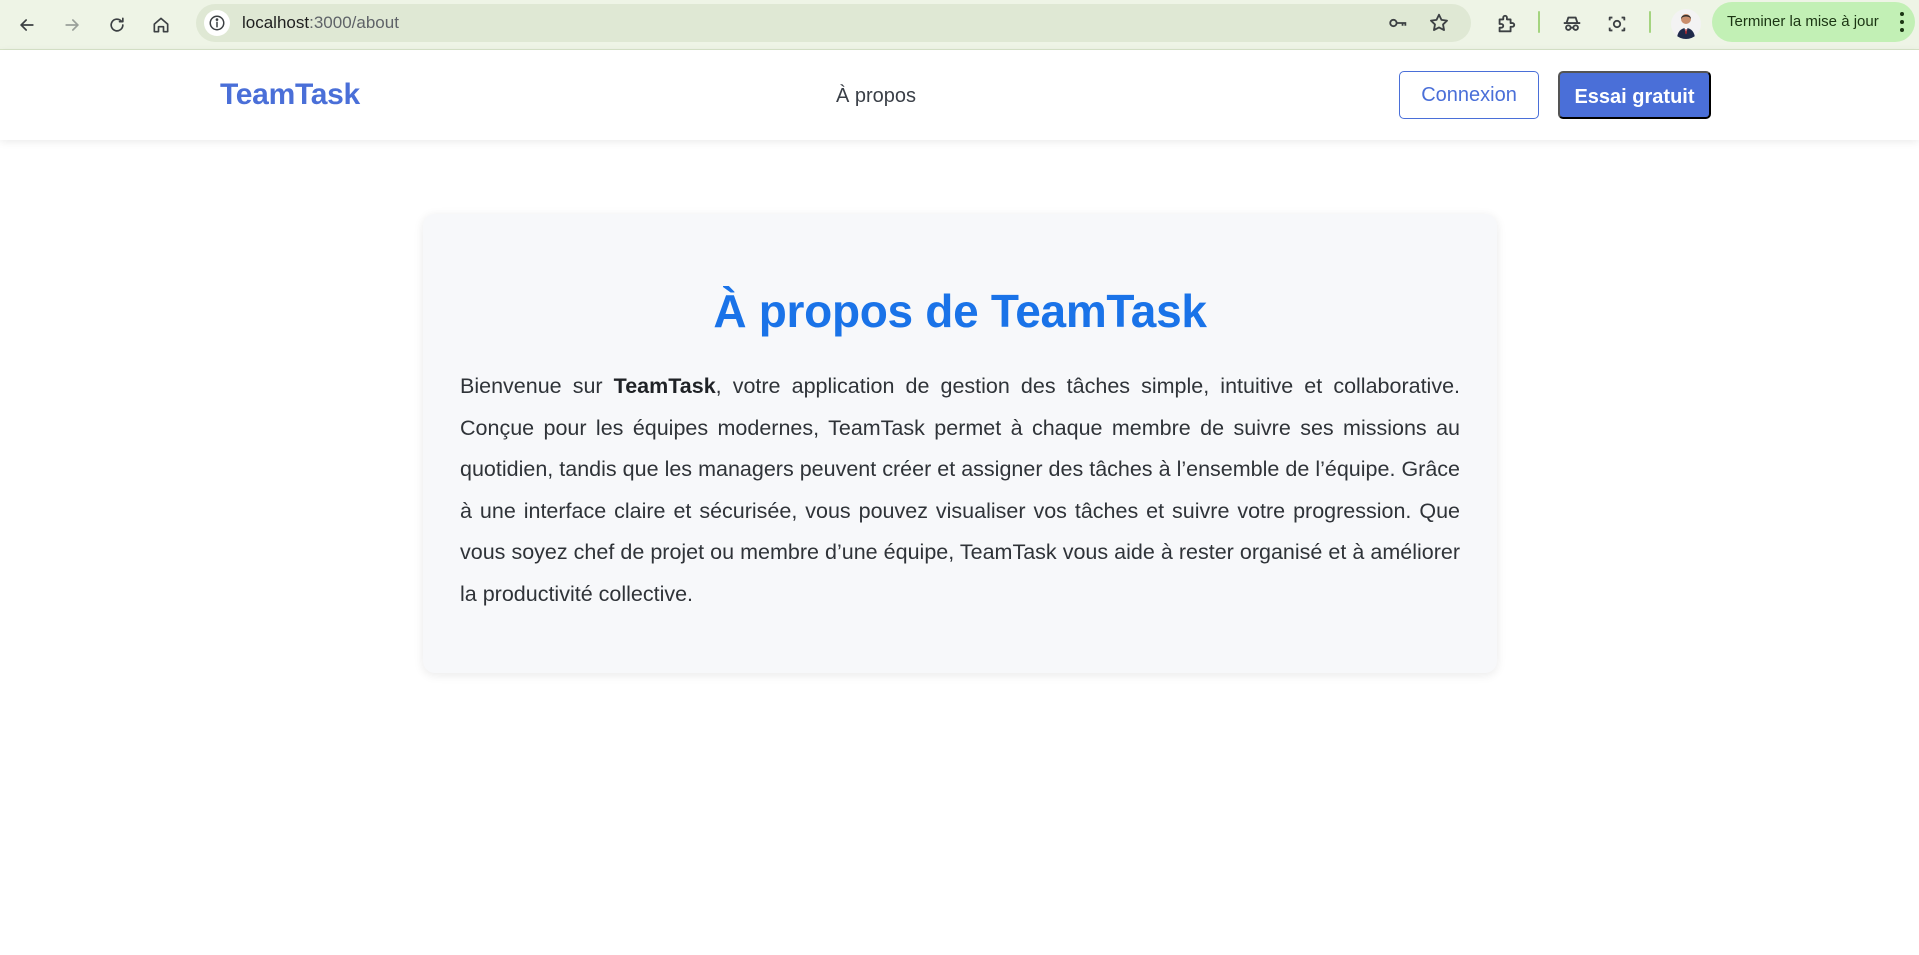 This screenshot has width=1919, height=955. I want to click on nav-link-about: À propos, so click(876, 96).